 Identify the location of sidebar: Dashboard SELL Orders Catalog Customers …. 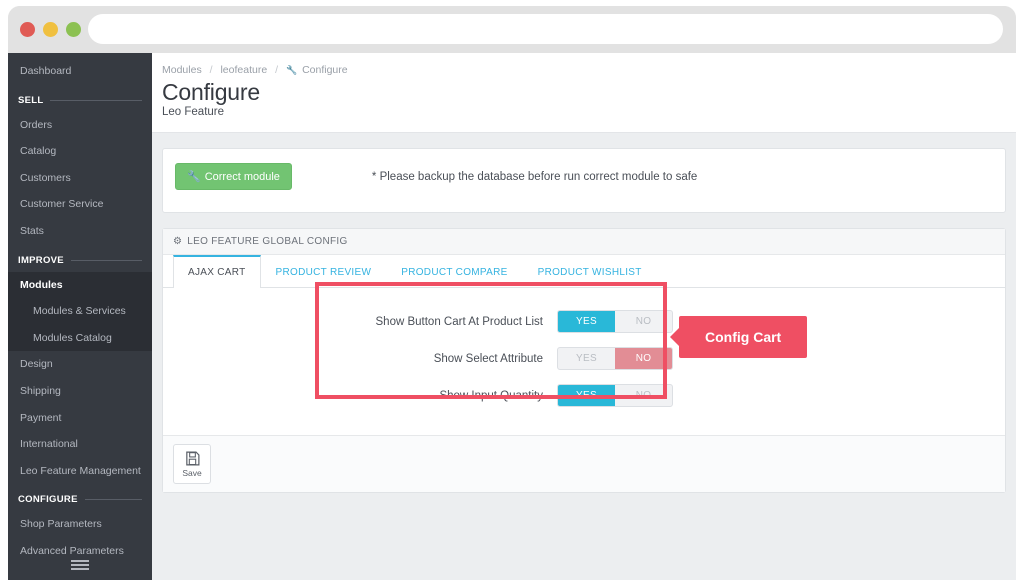
(80, 316).